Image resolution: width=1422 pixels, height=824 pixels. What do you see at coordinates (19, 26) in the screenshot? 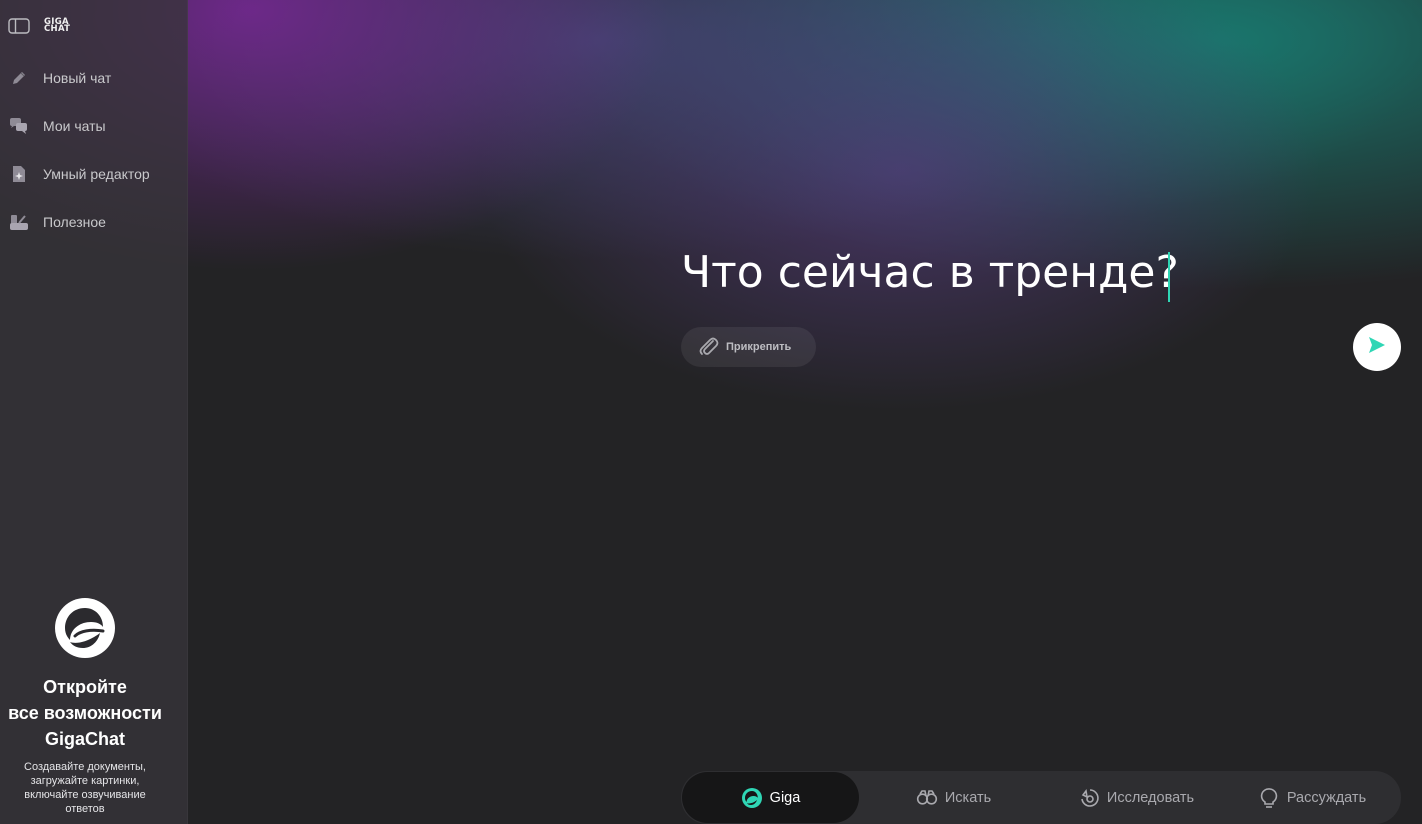
I see `sidebar-panel-icon` at bounding box center [19, 26].